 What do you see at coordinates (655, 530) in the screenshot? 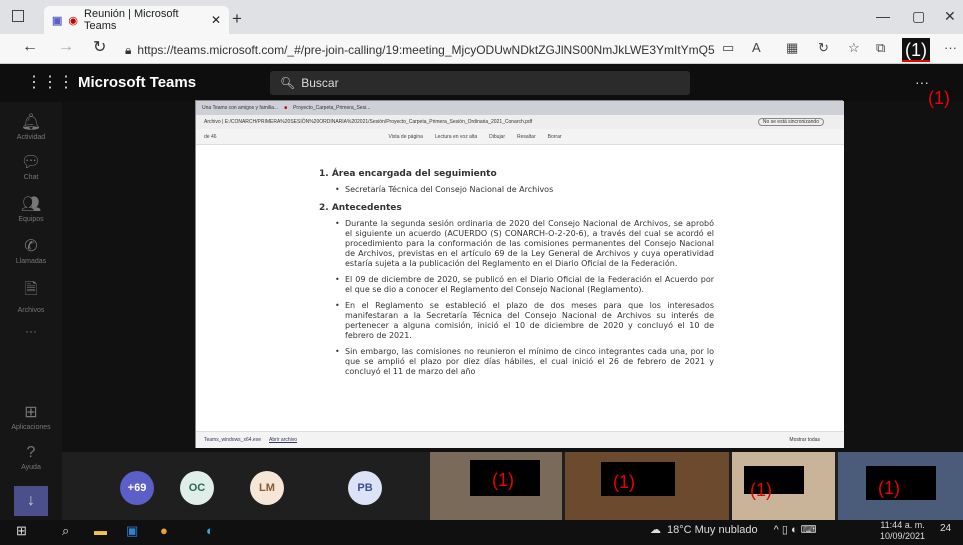
I see `cloud-icon: ☁` at bounding box center [655, 530].